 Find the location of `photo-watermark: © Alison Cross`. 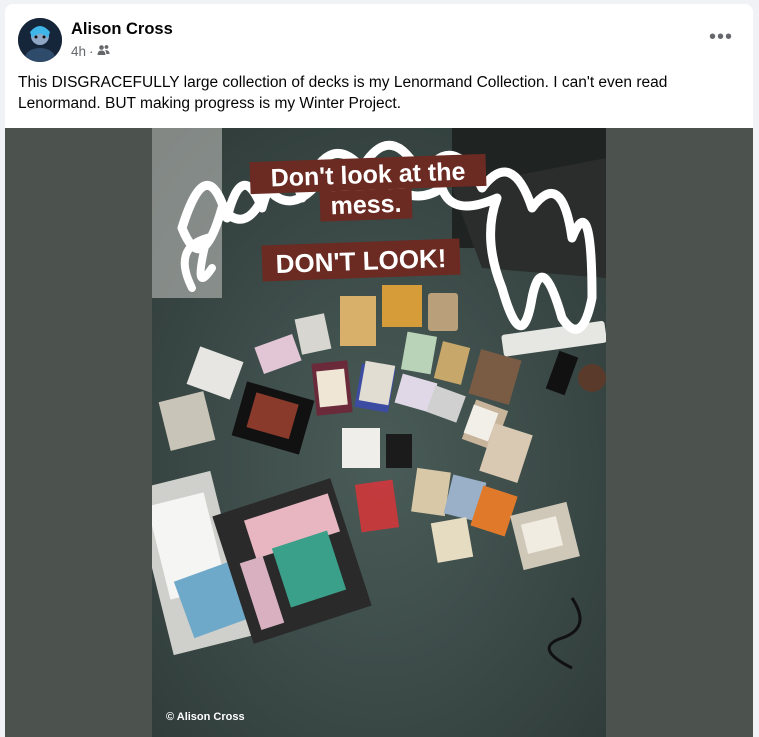

photo-watermark: © Alison Cross is located at coordinates (205, 717).